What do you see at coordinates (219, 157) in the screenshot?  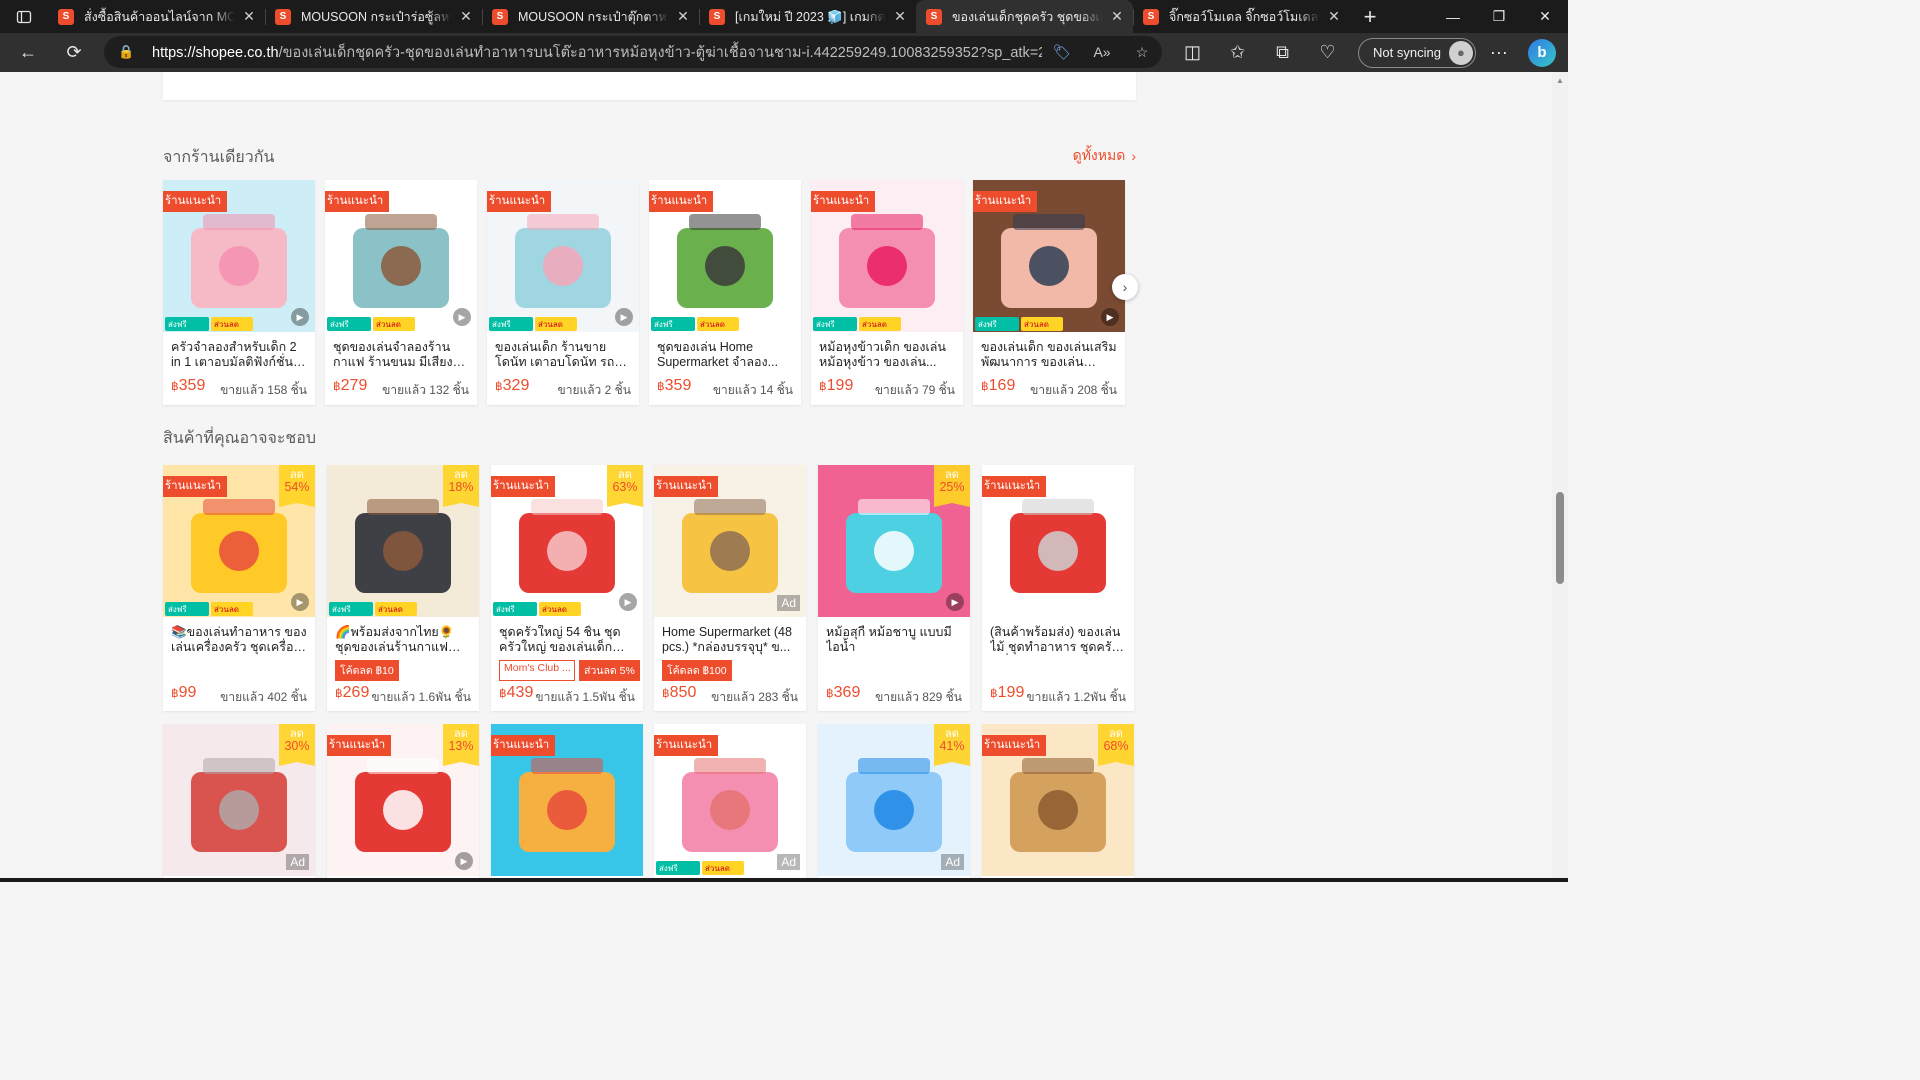 I see `same-shop-title: จากร้านเดียวกัน` at bounding box center [219, 157].